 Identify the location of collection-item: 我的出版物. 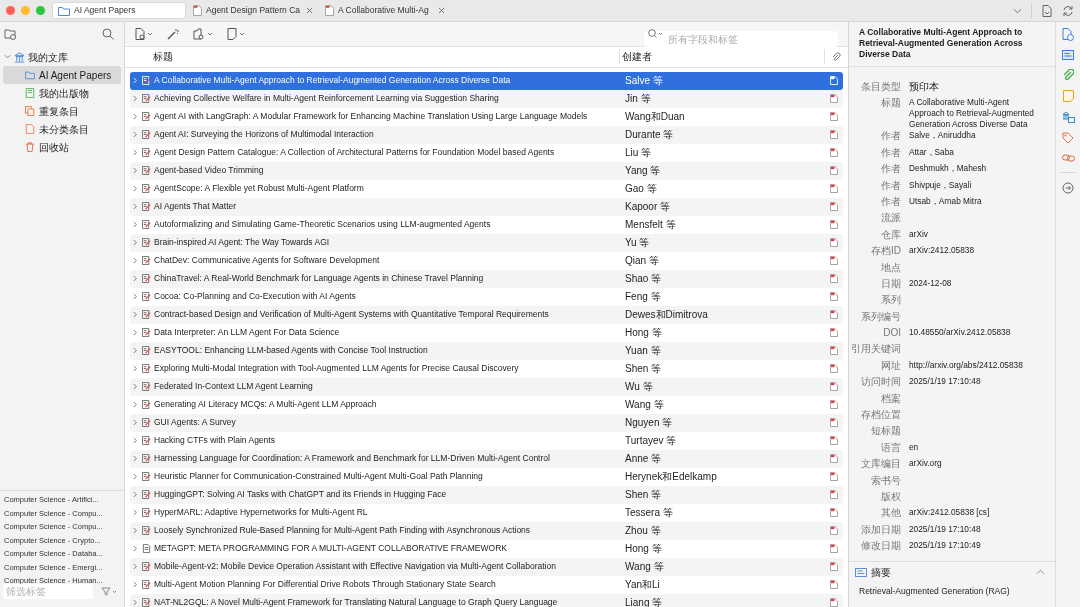
(62, 93).